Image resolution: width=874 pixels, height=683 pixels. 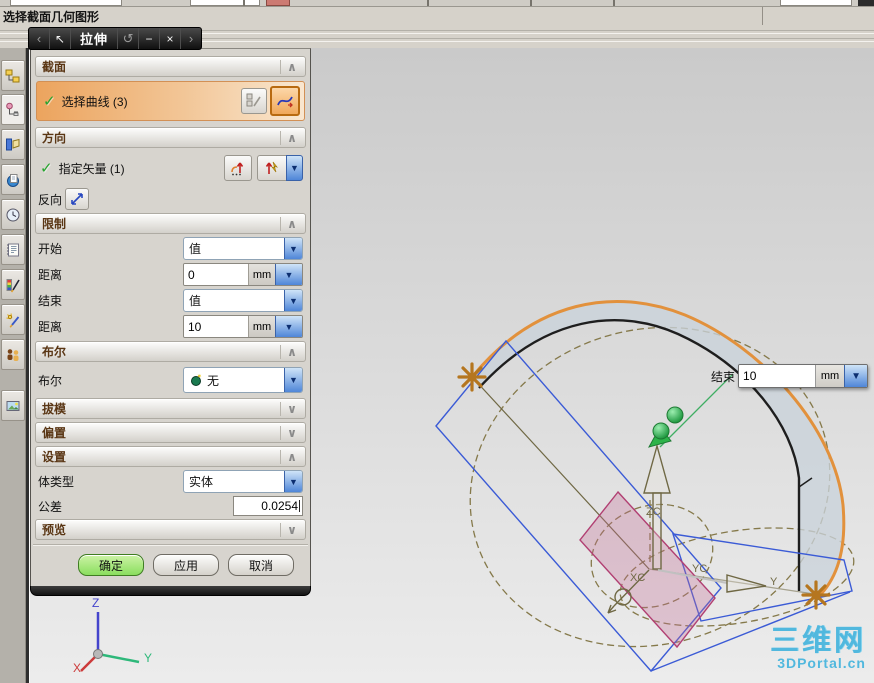 I want to click on sidebar-reuse-library-button, so click(x=13, y=179).